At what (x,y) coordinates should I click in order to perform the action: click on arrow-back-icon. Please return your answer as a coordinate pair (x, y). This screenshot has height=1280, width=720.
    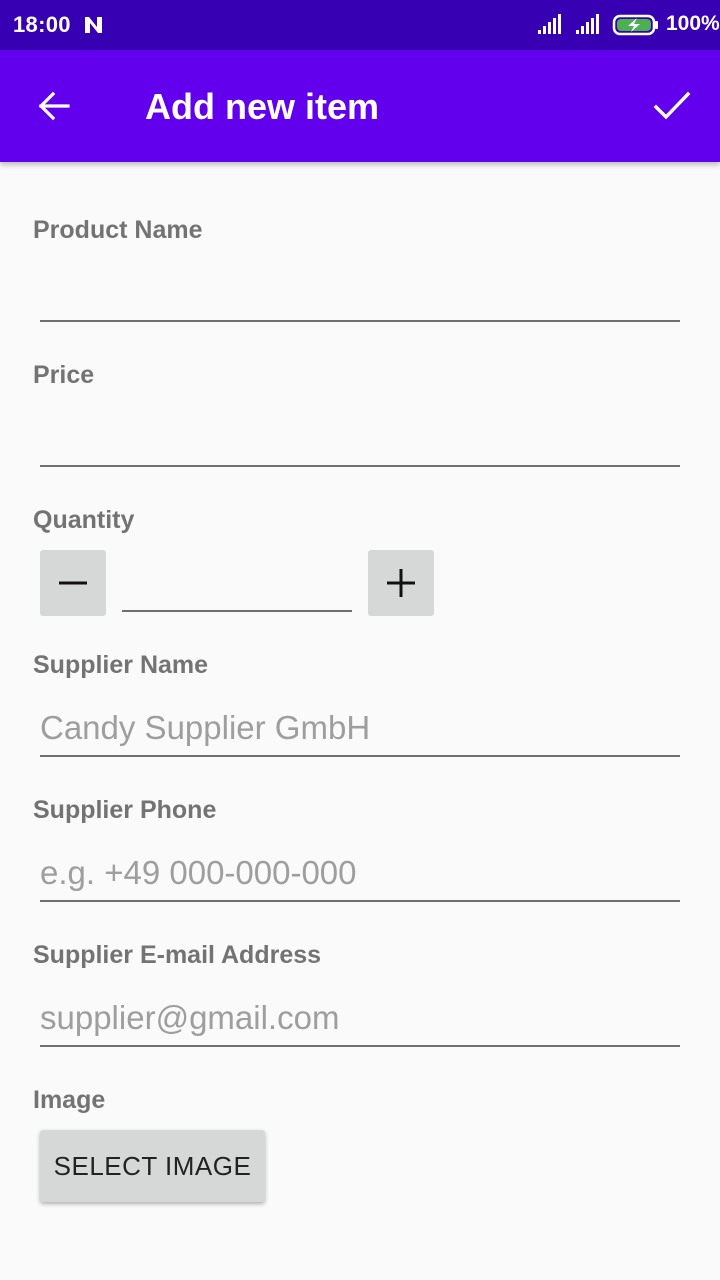
    Looking at the image, I should click on (54, 106).